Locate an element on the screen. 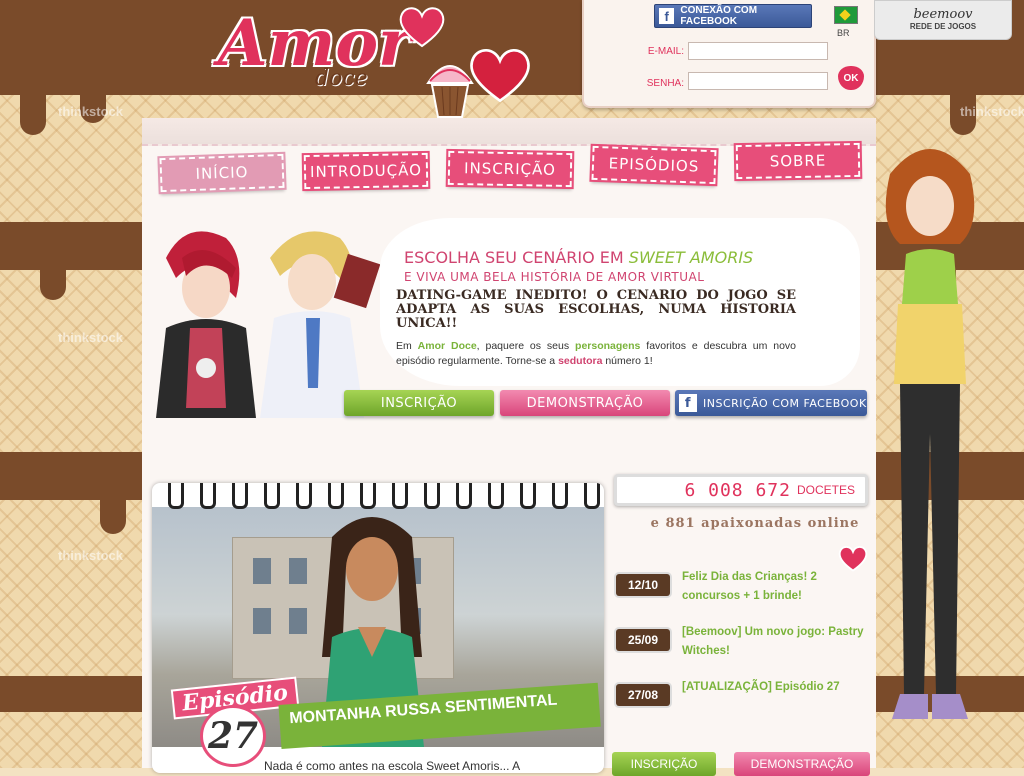 Image resolution: width=1024 pixels, height=776 pixels. tab-episodios: EPISÓDIOS is located at coordinates (654, 165).